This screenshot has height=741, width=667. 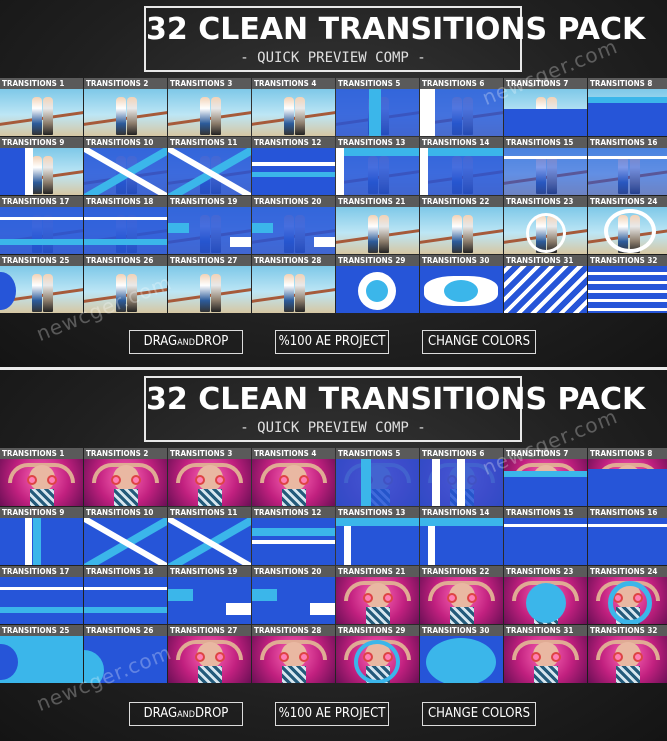 I want to click on transition-label: TRANSITIONS 10, so click(x=125, y=512).